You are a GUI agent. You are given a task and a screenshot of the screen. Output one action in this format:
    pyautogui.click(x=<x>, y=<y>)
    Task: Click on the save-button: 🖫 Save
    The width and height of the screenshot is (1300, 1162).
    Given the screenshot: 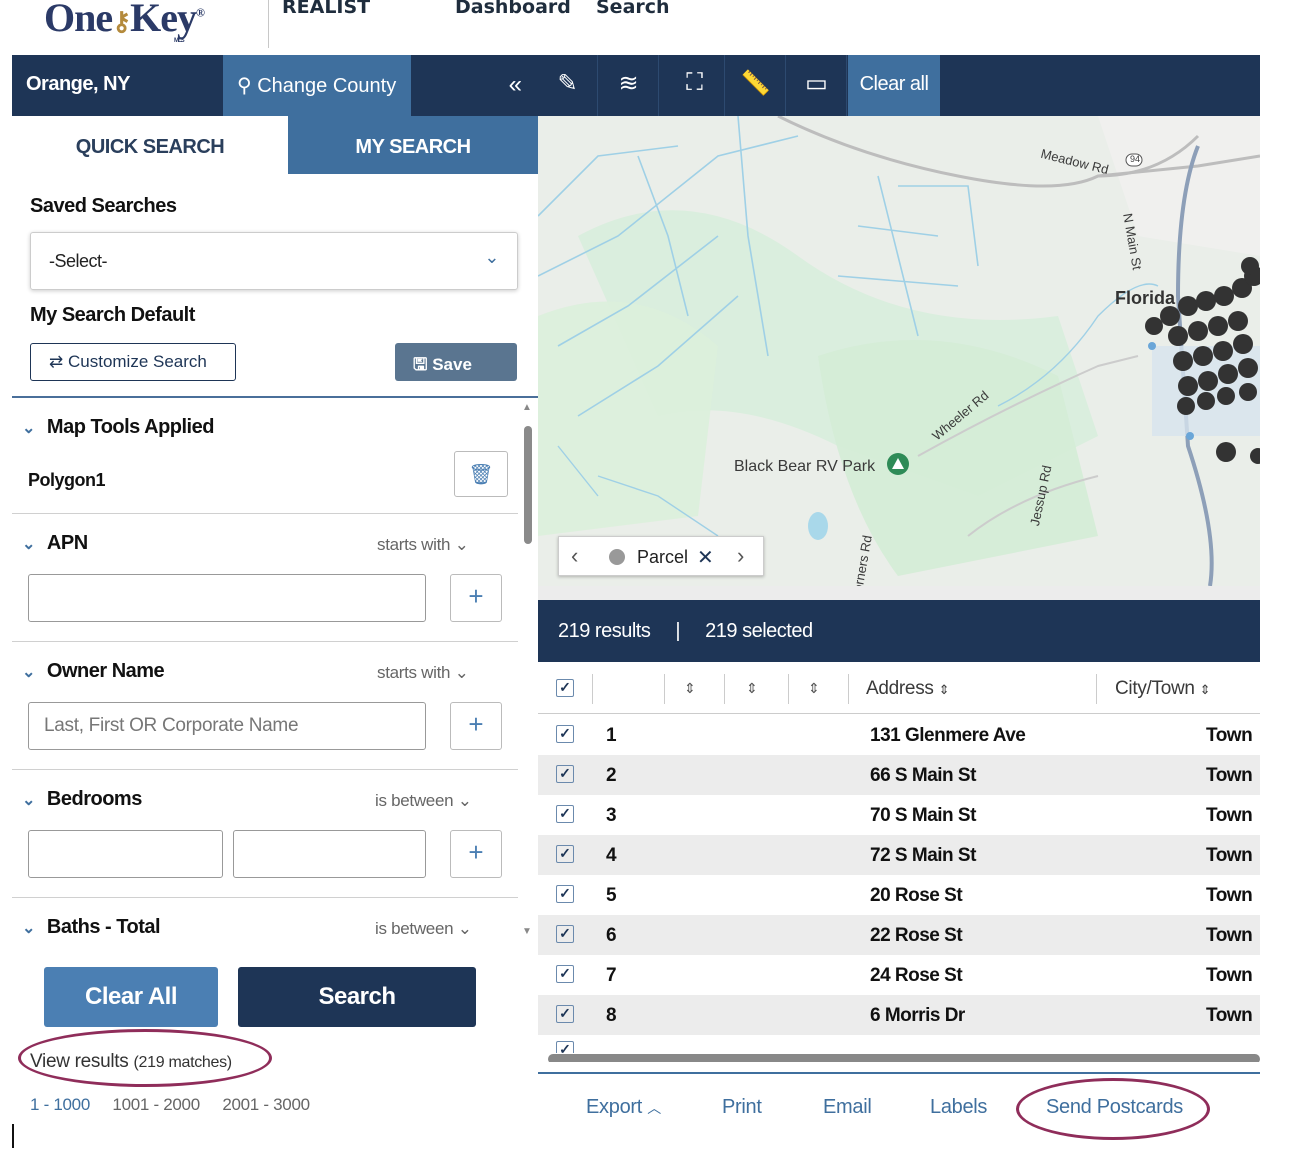 What is the action you would take?
    pyautogui.click(x=456, y=362)
    